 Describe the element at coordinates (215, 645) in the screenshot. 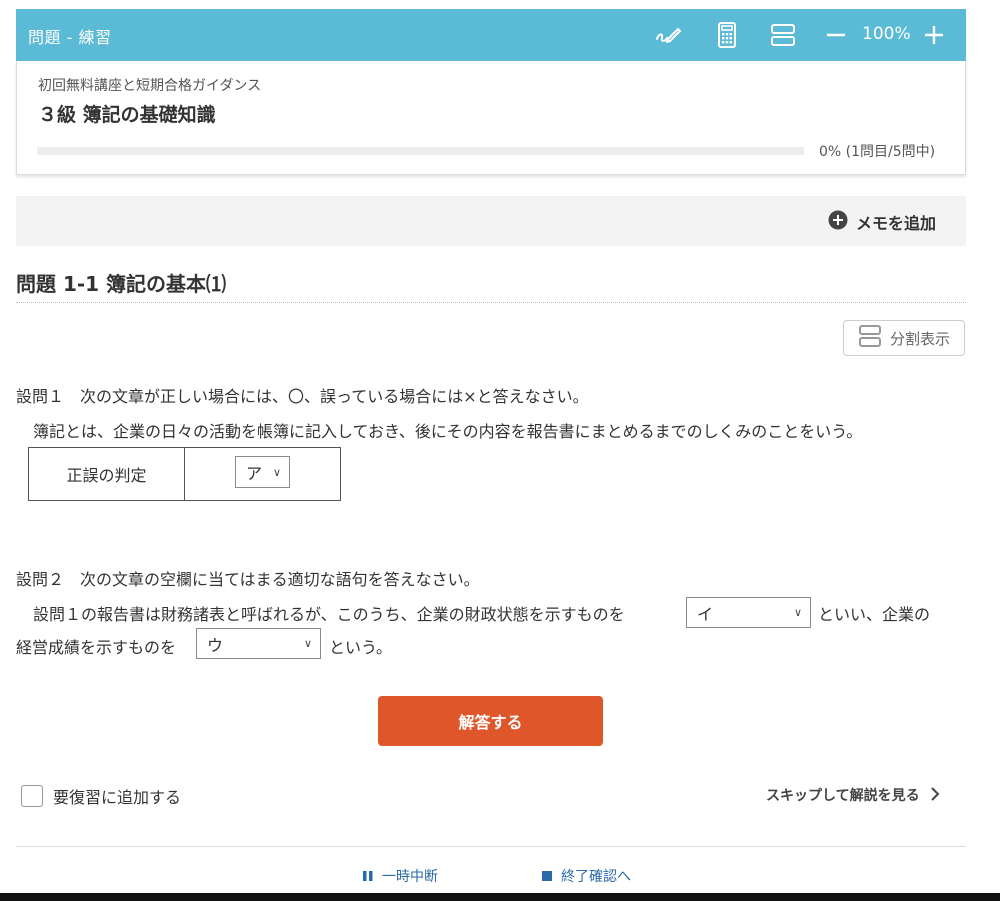

I see `answer-select-u-value: ウ` at that location.